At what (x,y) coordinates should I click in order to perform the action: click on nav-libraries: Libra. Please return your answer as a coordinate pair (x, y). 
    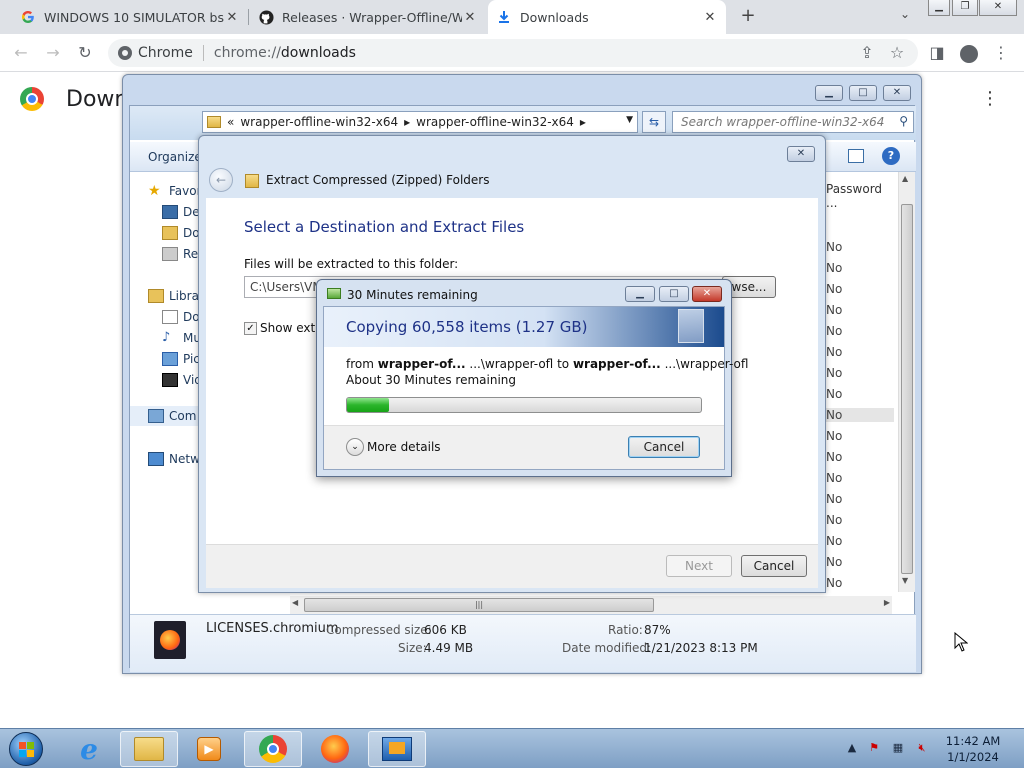
    Looking at the image, I should click on (173, 296).